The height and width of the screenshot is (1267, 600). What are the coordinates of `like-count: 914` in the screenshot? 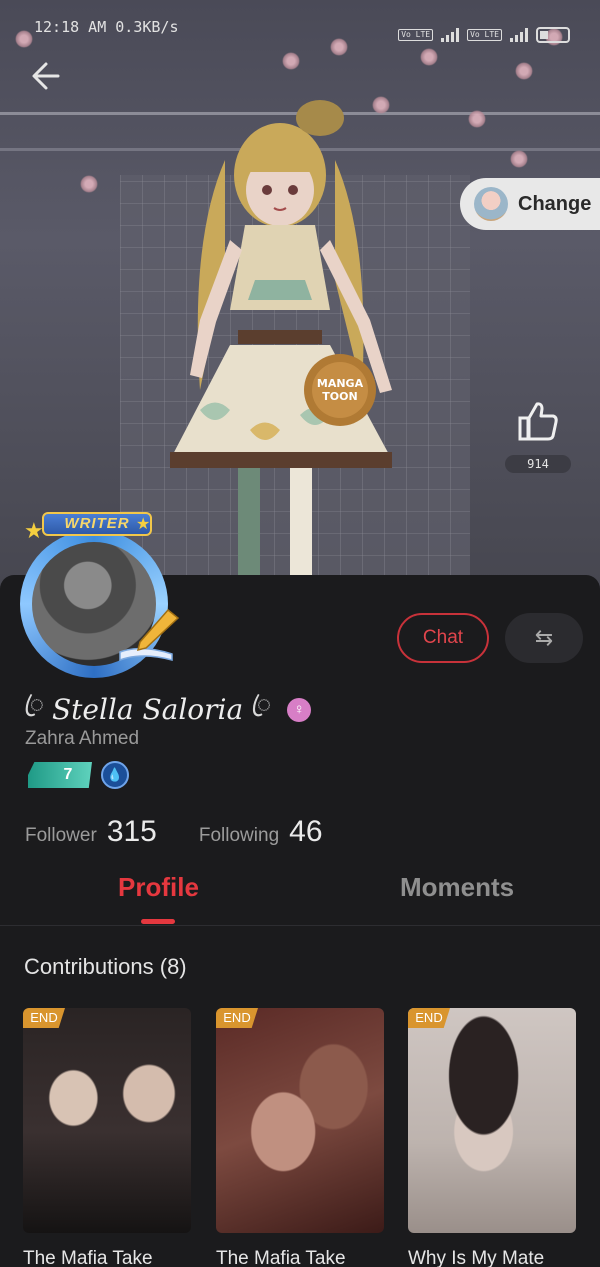 It's located at (538, 464).